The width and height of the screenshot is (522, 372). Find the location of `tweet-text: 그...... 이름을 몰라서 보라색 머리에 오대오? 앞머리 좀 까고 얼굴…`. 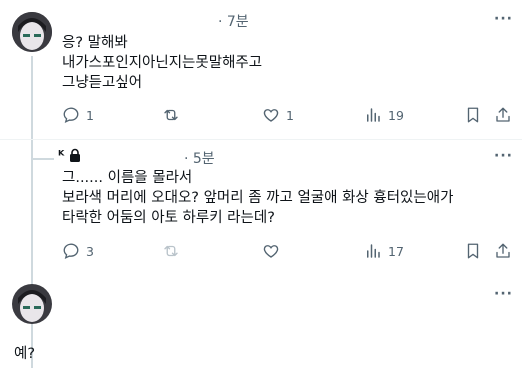

tweet-text: 그...... 이름을 몰라서 보라색 머리에 오대오? 앞머리 좀 까고 얼굴… is located at coordinates (257, 198).